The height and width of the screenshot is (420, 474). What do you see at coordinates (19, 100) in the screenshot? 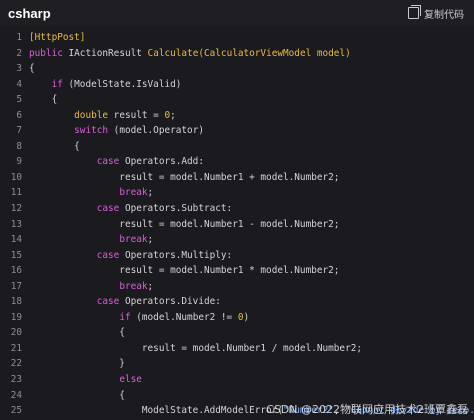
I see `line-number: 5` at bounding box center [19, 100].